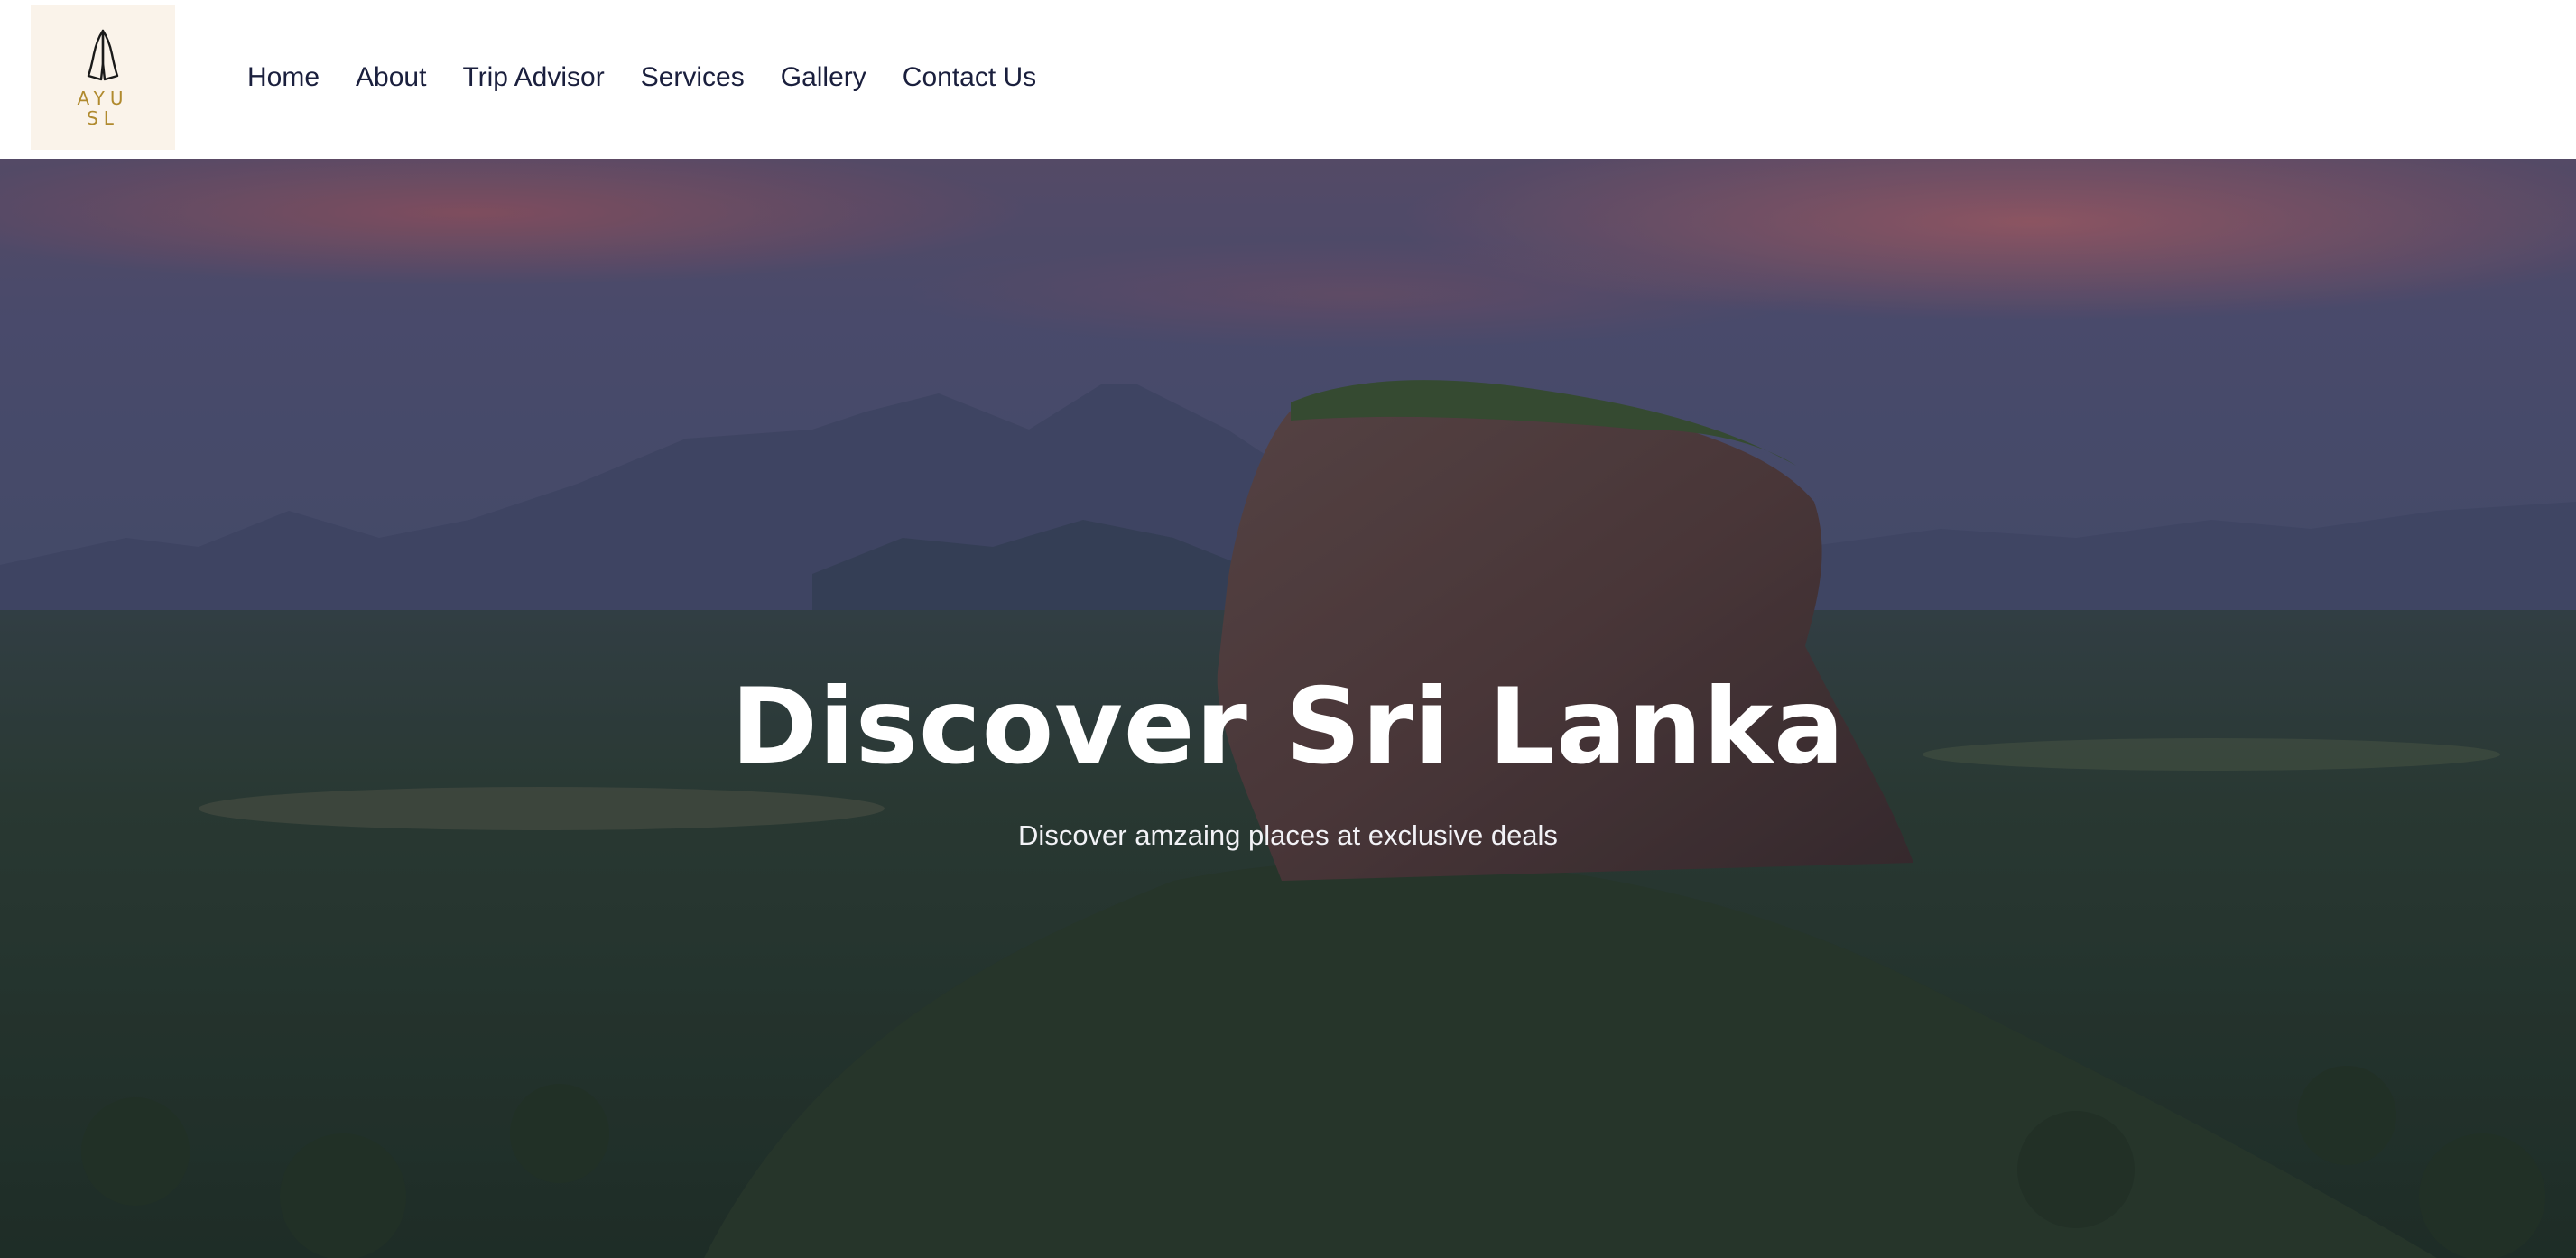 The image size is (2576, 1258). Describe the element at coordinates (103, 55) in the screenshot. I see `praying-hands-icon` at that location.